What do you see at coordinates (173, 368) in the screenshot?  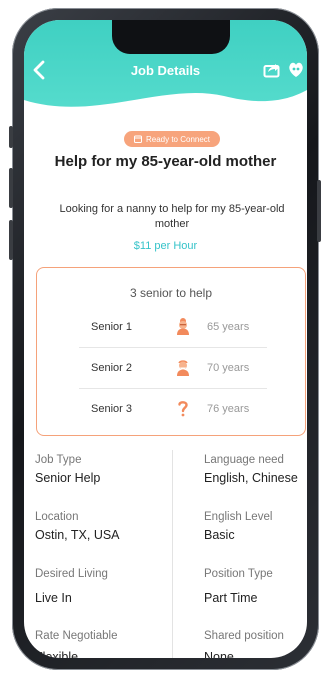 I see `senior-row: Senior 2 70 years` at bounding box center [173, 368].